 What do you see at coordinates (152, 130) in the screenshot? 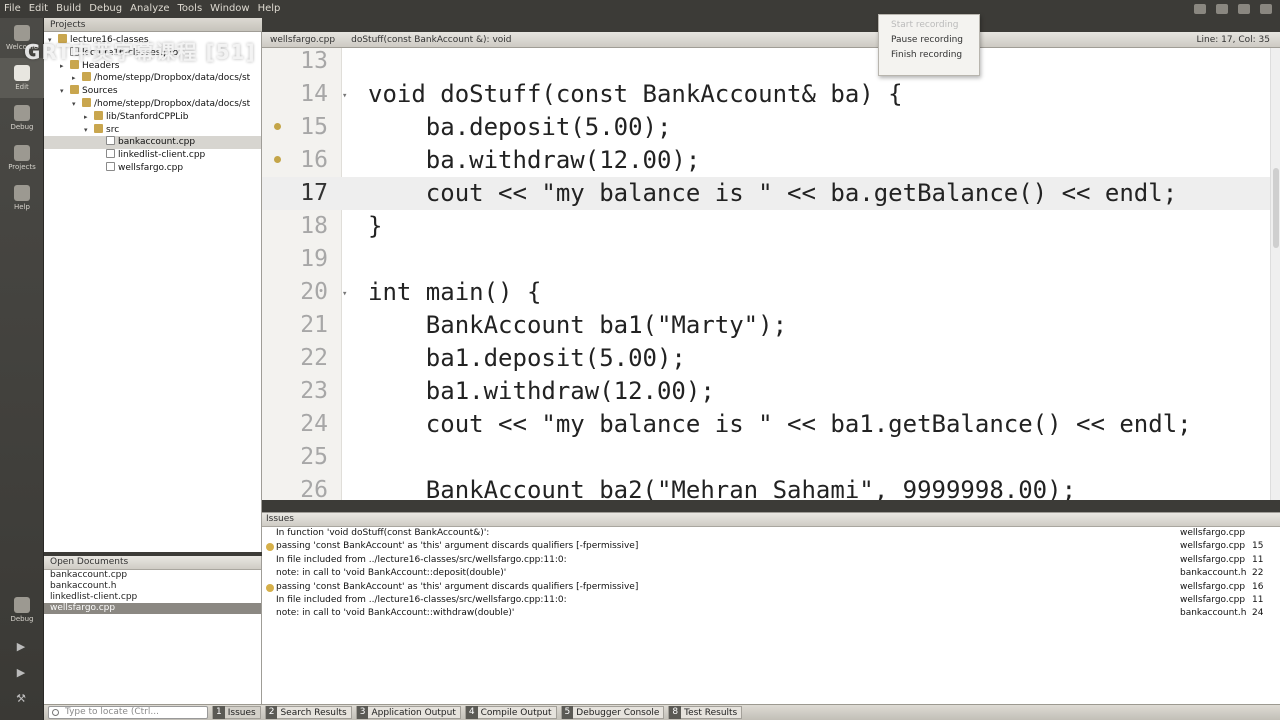
I see `tree-item: ▾ src` at bounding box center [152, 130].